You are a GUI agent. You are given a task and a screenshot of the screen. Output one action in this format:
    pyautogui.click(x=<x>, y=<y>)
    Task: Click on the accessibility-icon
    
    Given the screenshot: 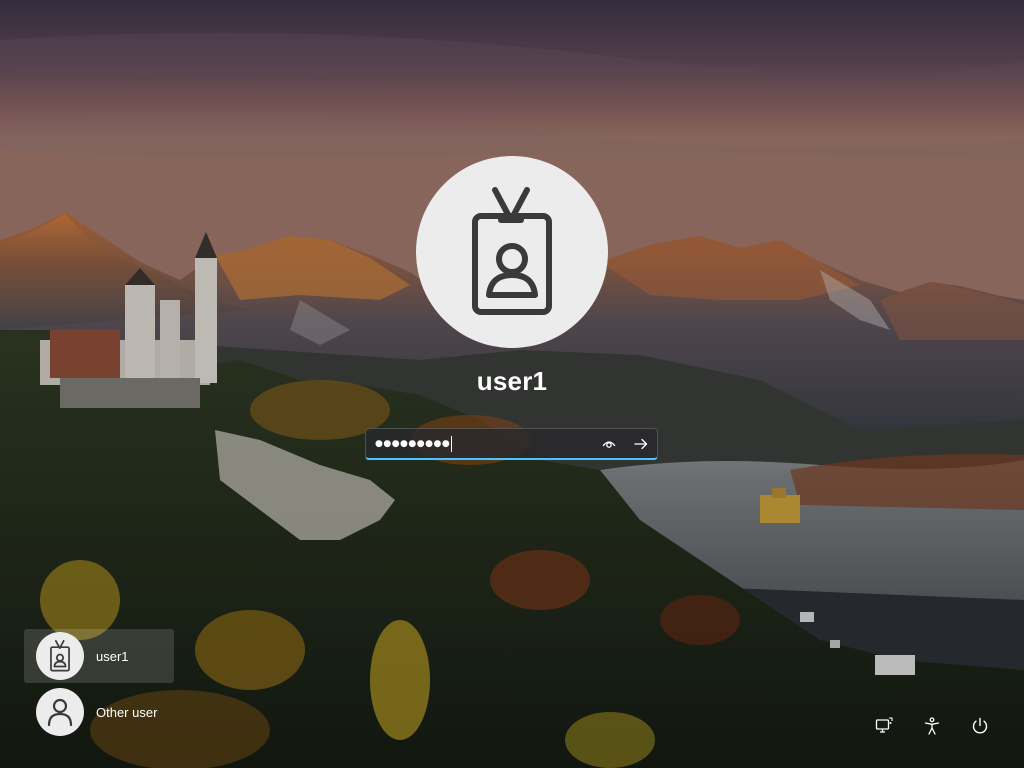 What is the action you would take?
    pyautogui.click(x=932, y=726)
    